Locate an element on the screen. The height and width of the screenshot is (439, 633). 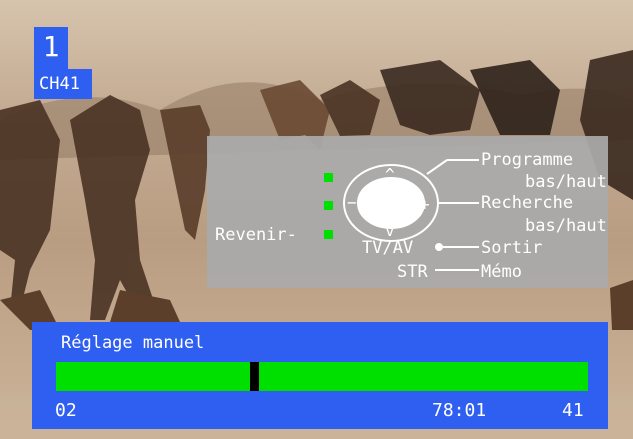
label-recherche-sub: bas/haut is located at coordinates (566, 226).